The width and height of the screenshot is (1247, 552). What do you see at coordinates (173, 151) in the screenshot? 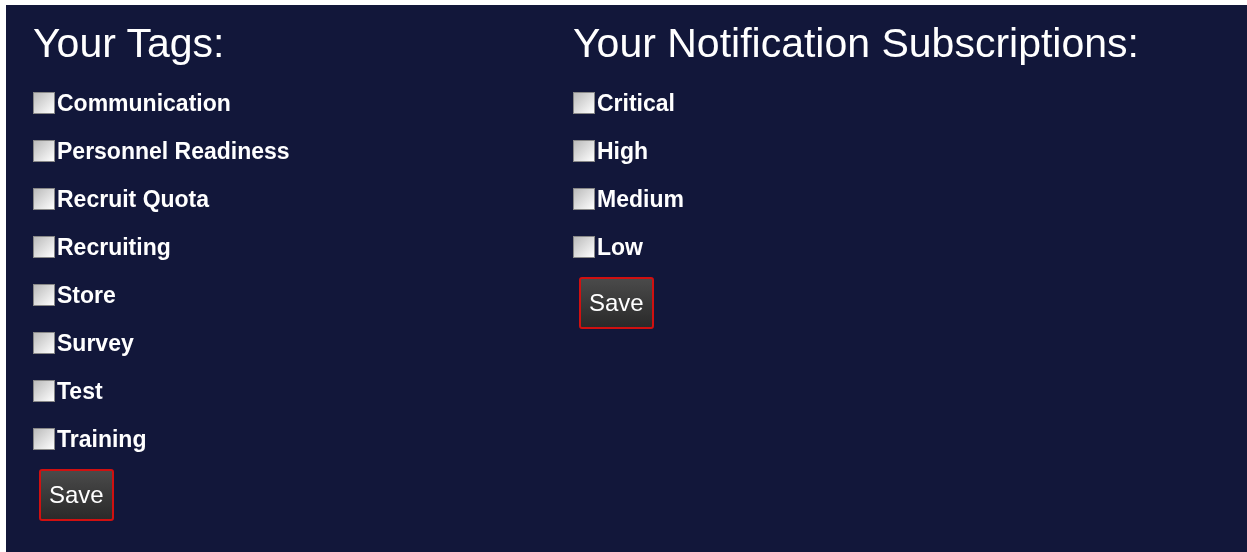
I see `checkbox-label: Personnel Readiness` at bounding box center [173, 151].